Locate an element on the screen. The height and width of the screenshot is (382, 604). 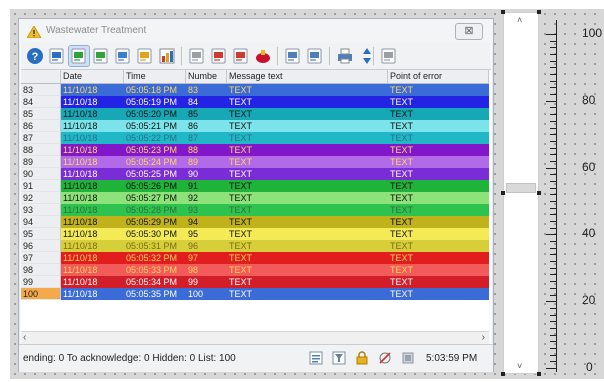
table-row: 97 11/10/18 05:05:32 PM 97 TEXT TEXT is located at coordinates (255, 258).